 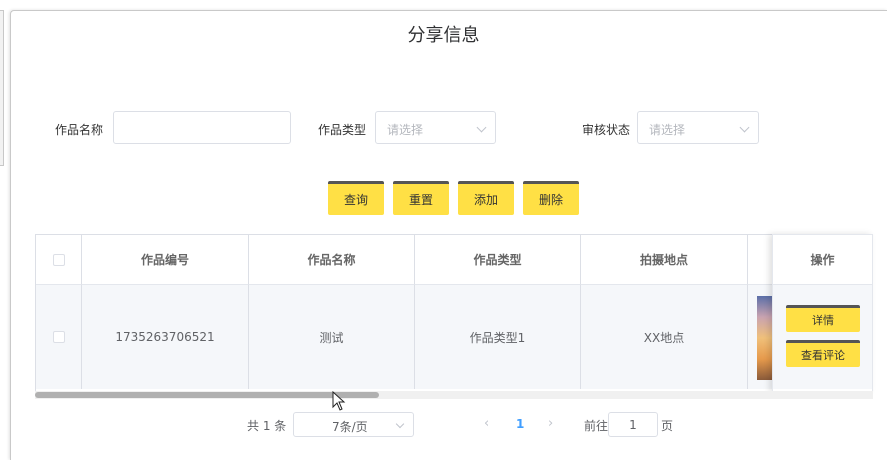 What do you see at coordinates (633, 424) in the screenshot?
I see `goto-page-input: 1` at bounding box center [633, 424].